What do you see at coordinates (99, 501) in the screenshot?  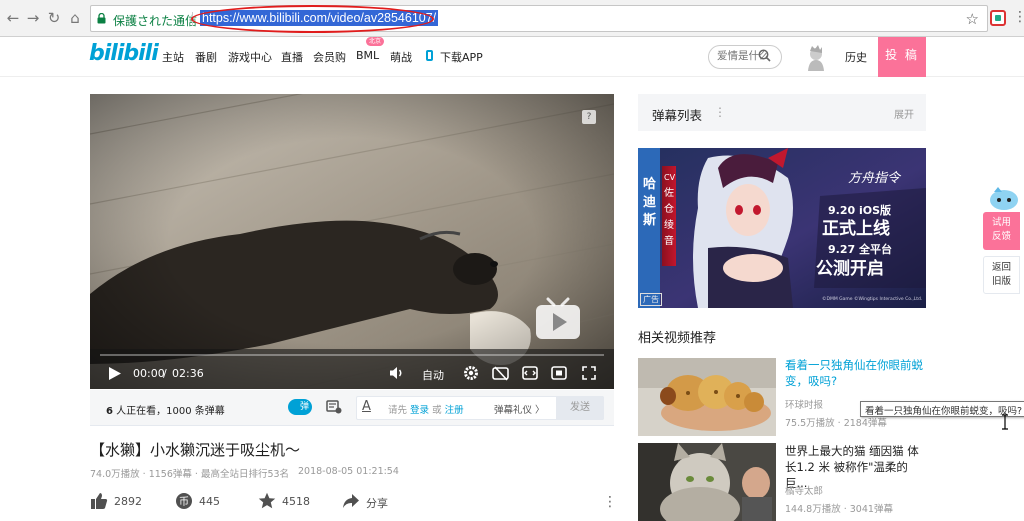 I see `thumbs-up-icon` at bounding box center [99, 501].